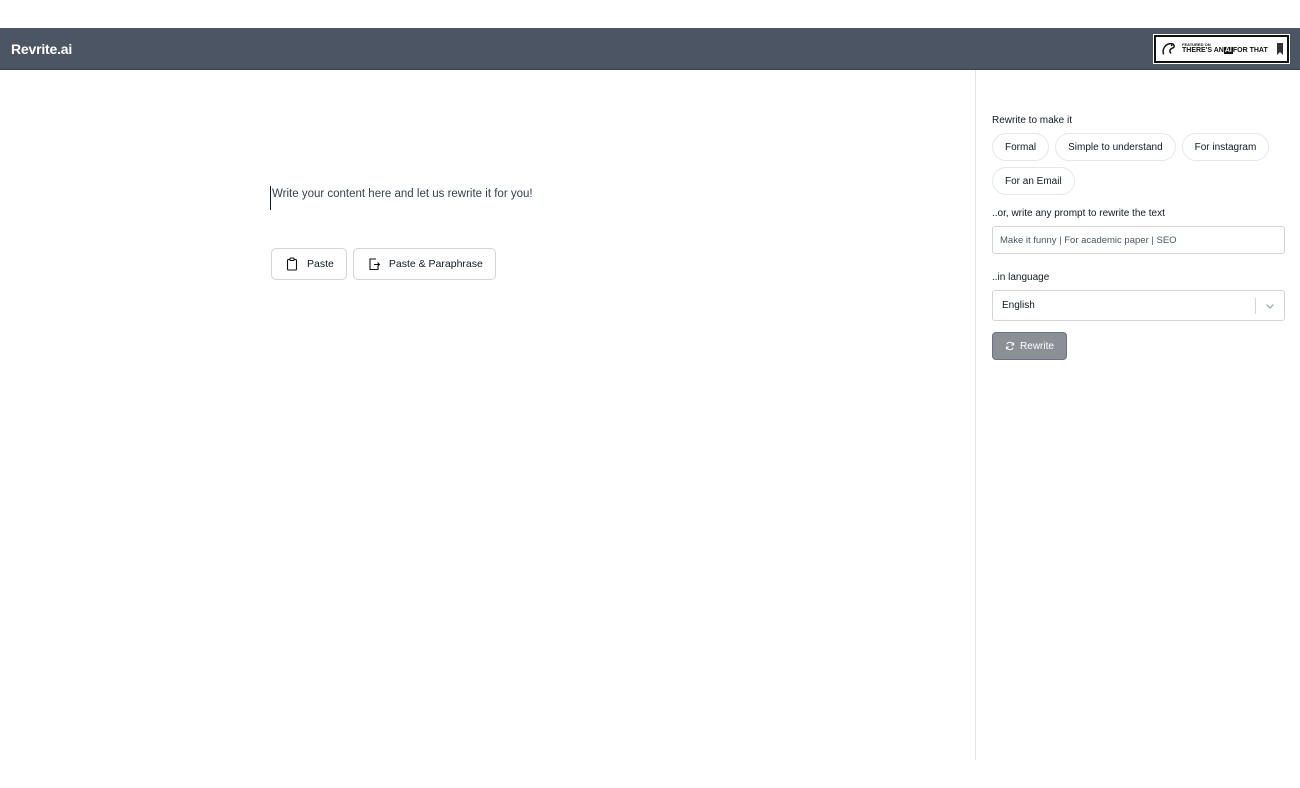 The image size is (1300, 788). What do you see at coordinates (1225, 147) in the screenshot?
I see `chip-instagram: For instagram` at bounding box center [1225, 147].